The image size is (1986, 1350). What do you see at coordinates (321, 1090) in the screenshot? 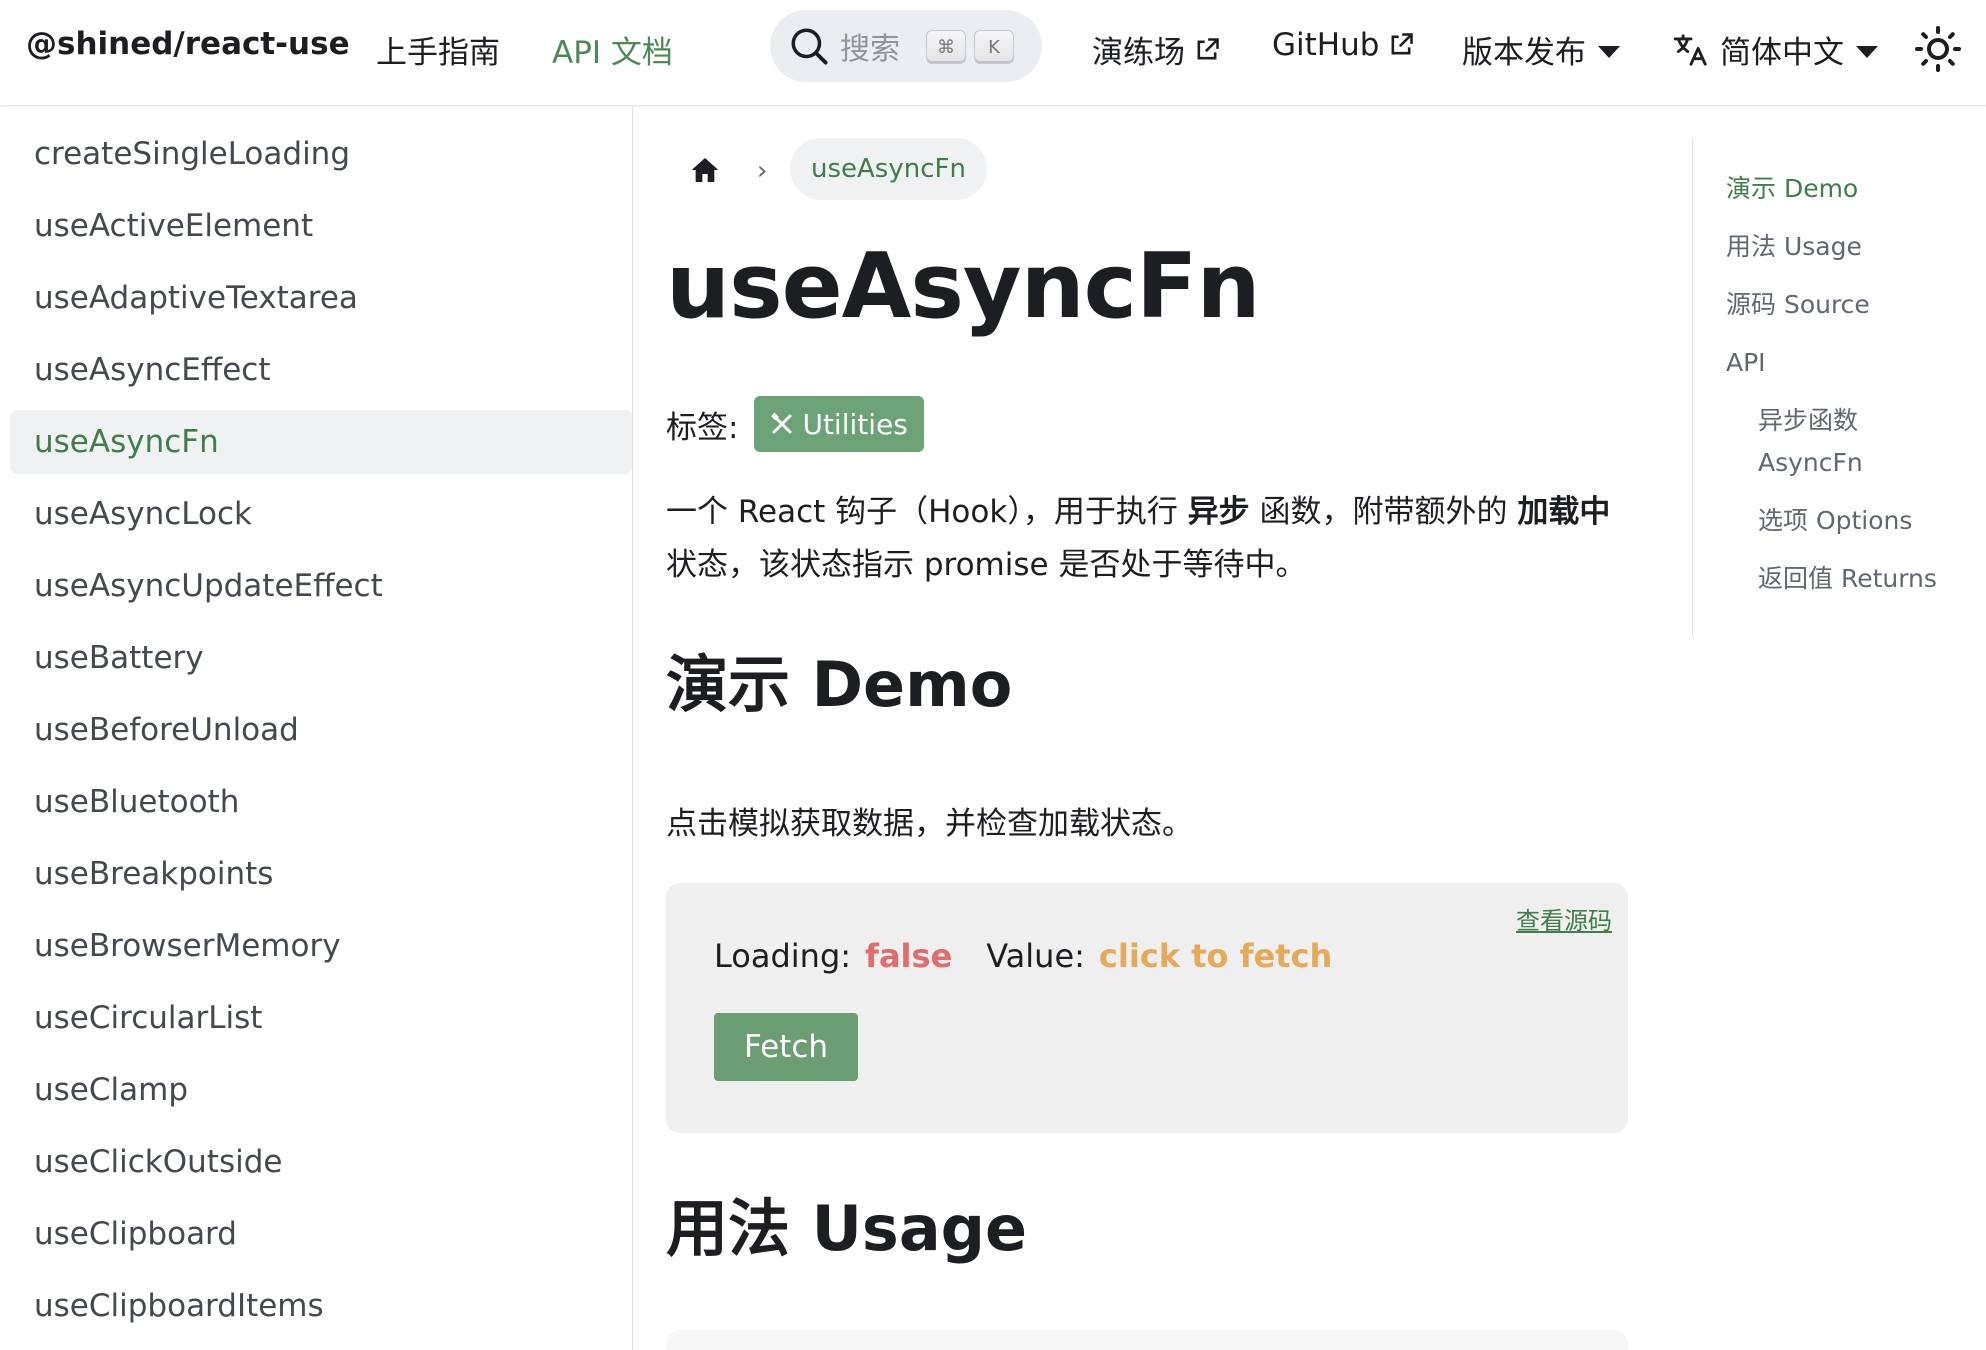
I see `sidebar-item-useClamp: useClamp` at bounding box center [321, 1090].